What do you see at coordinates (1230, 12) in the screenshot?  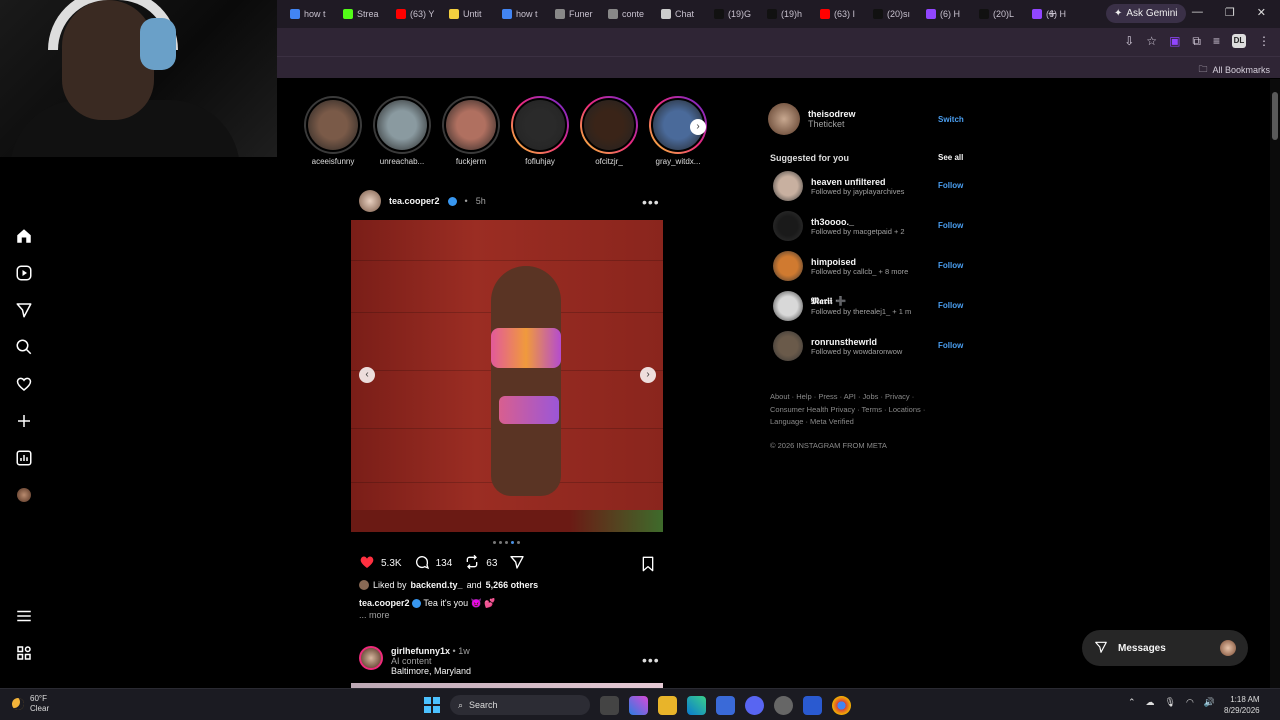 I see `restore-icon: ❐` at bounding box center [1230, 12].